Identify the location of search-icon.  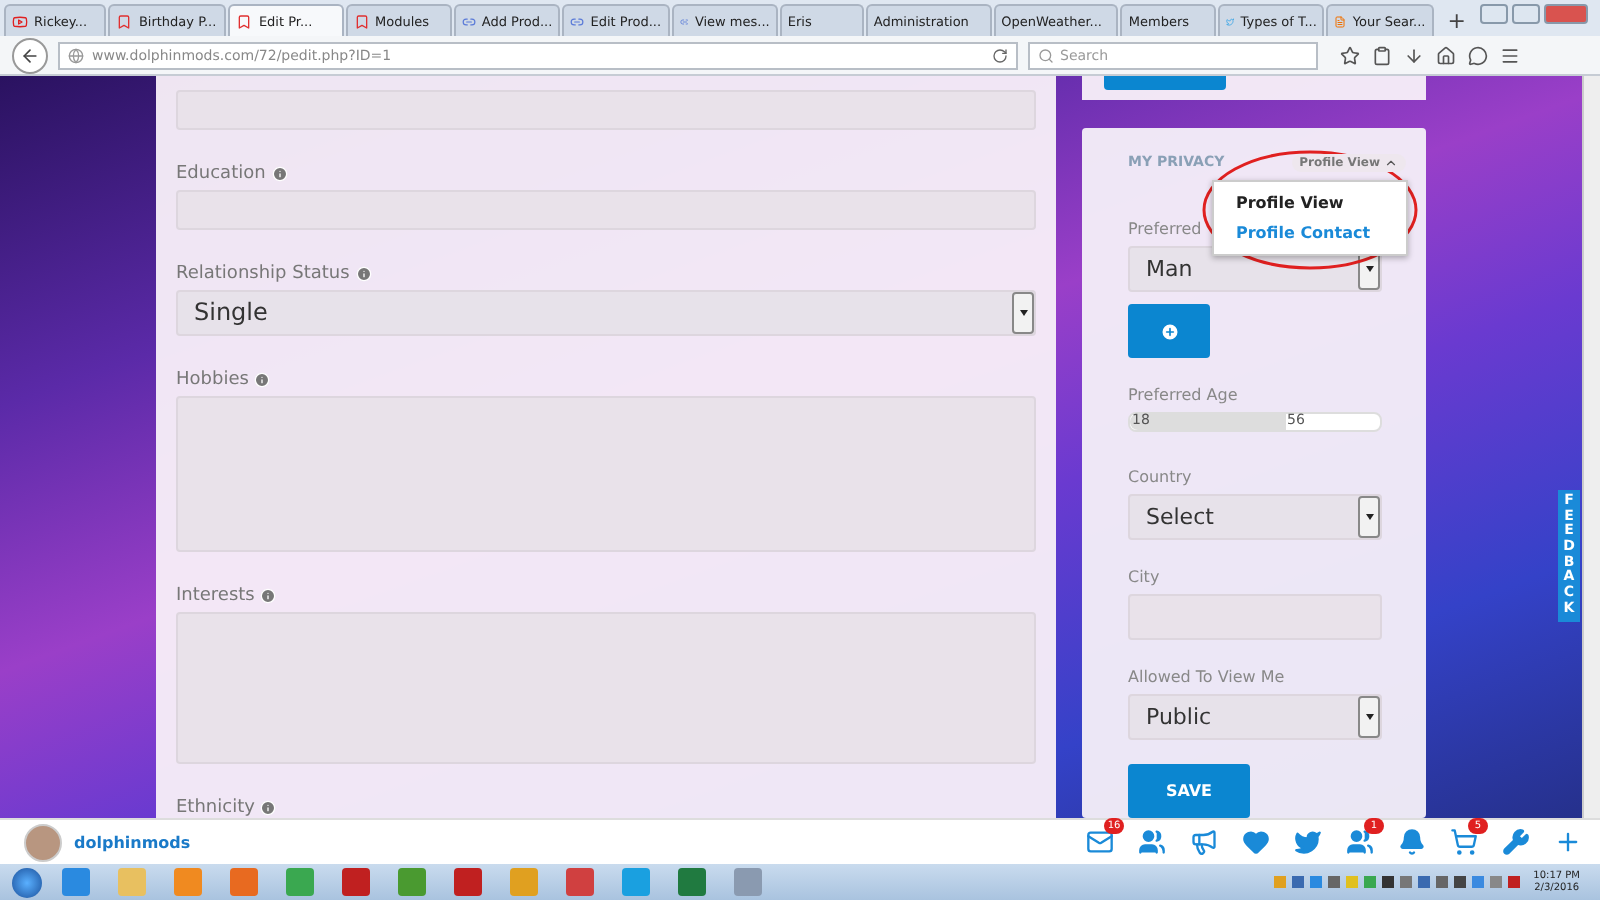
(1046, 55).